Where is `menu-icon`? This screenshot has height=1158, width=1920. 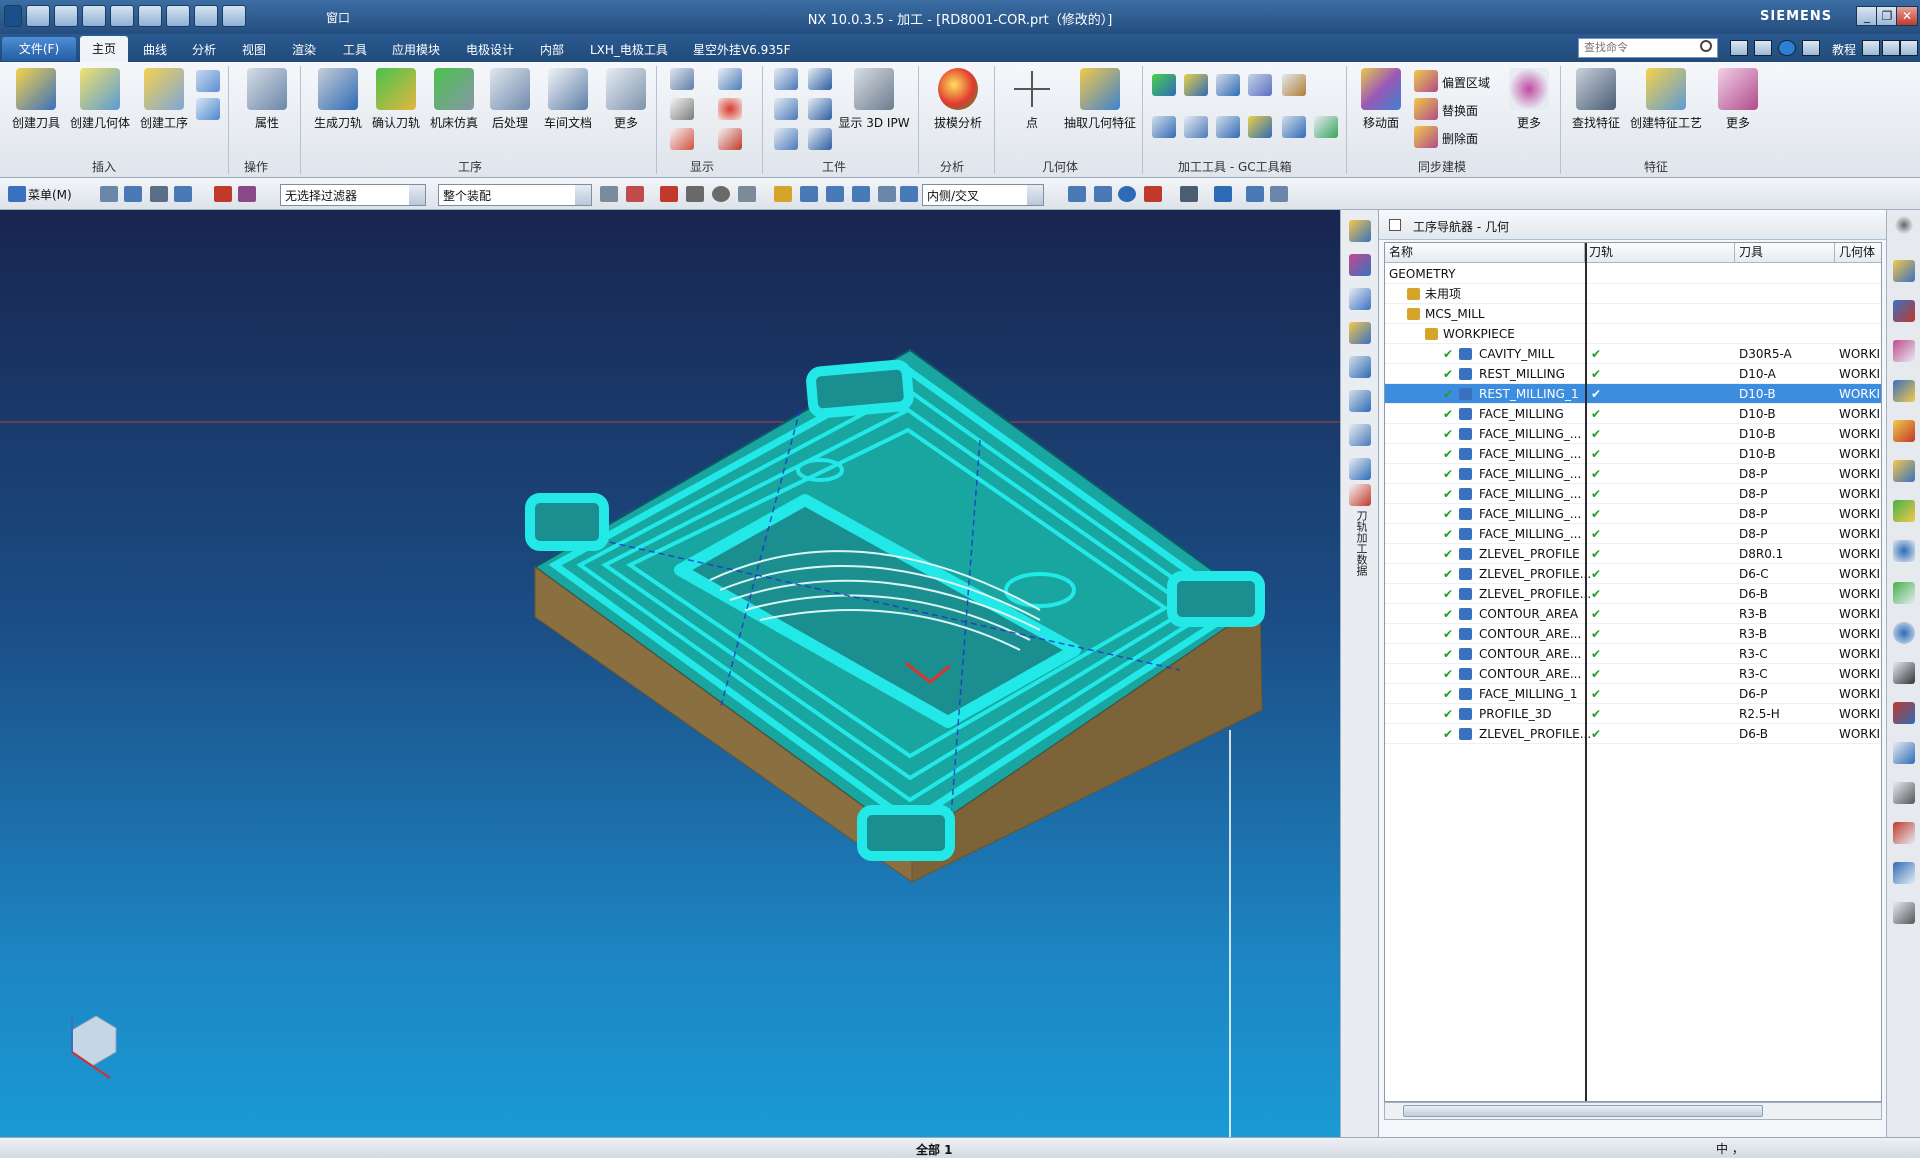
menu-icon is located at coordinates (17, 194).